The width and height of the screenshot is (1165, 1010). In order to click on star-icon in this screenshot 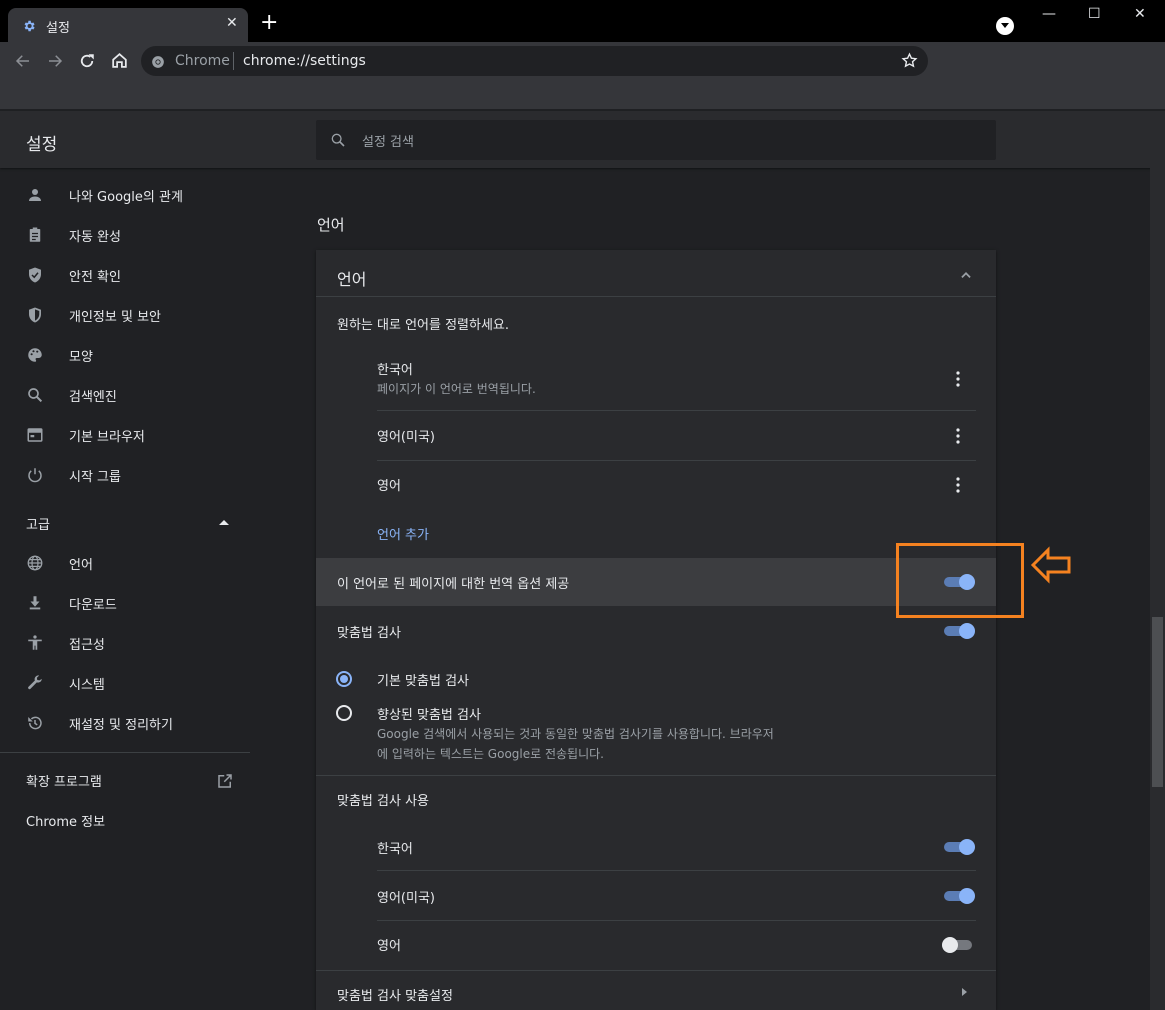, I will do `click(909, 62)`.